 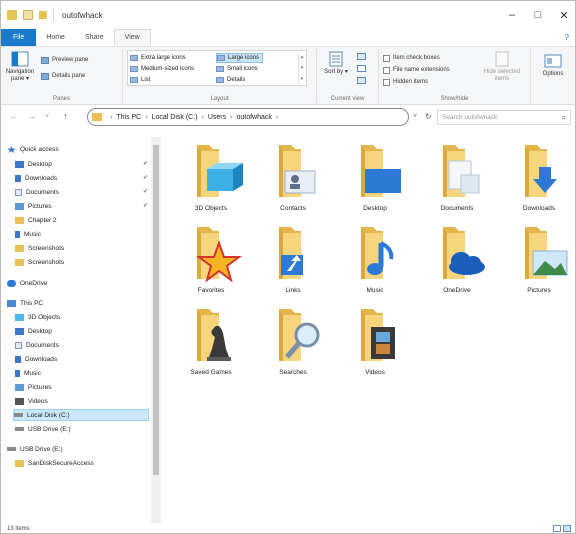 I want to click on nav-item-screenshots: Screenshots, so click(x=39, y=248).